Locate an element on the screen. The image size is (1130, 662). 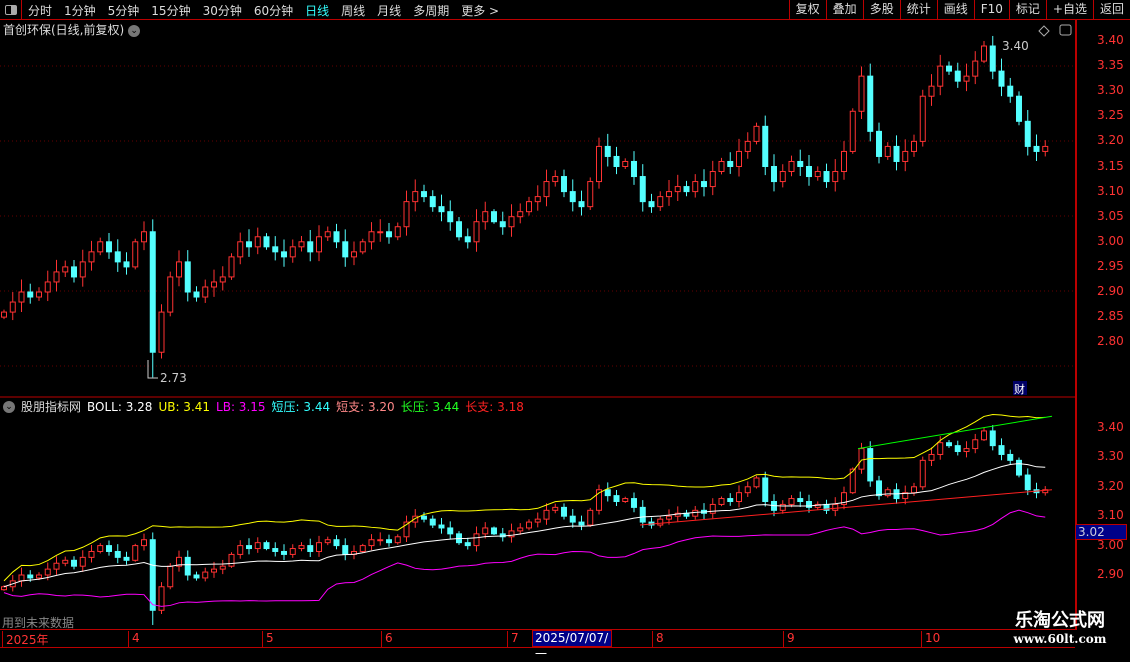
indicator-axis-tick: 2.90 is located at coordinates (1110, 574).